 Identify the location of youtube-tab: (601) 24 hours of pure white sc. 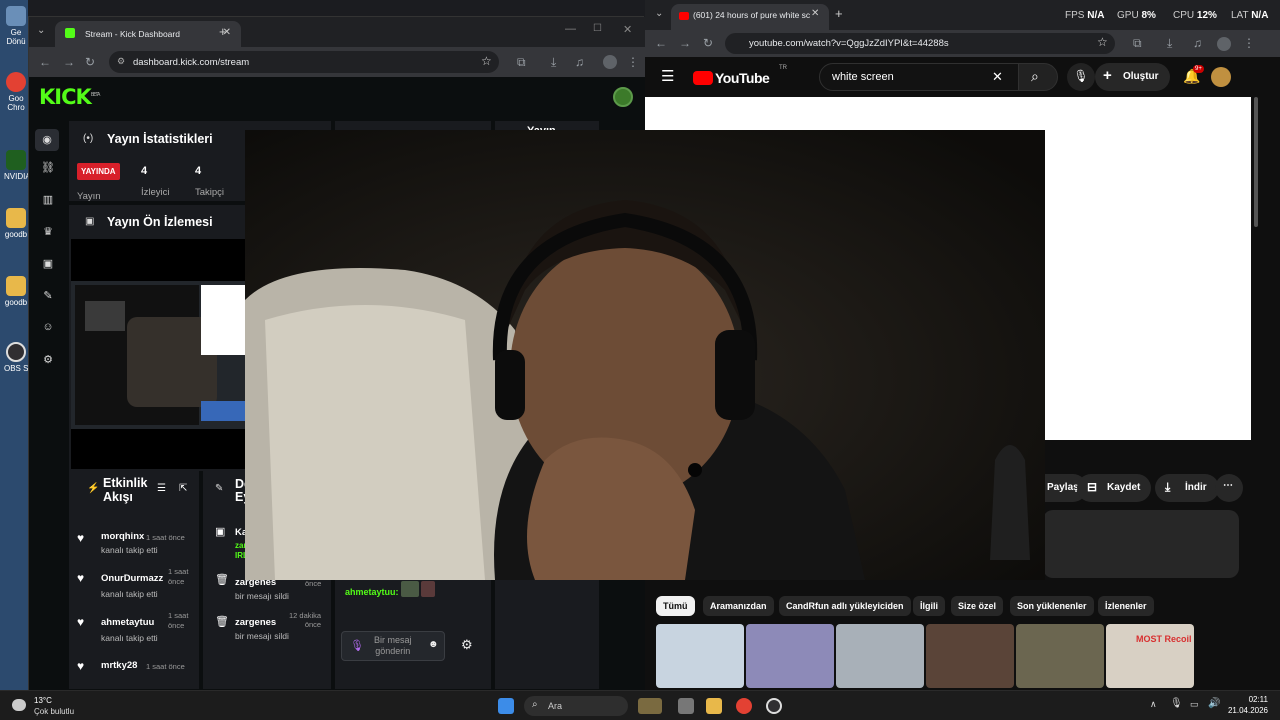
(750, 17).